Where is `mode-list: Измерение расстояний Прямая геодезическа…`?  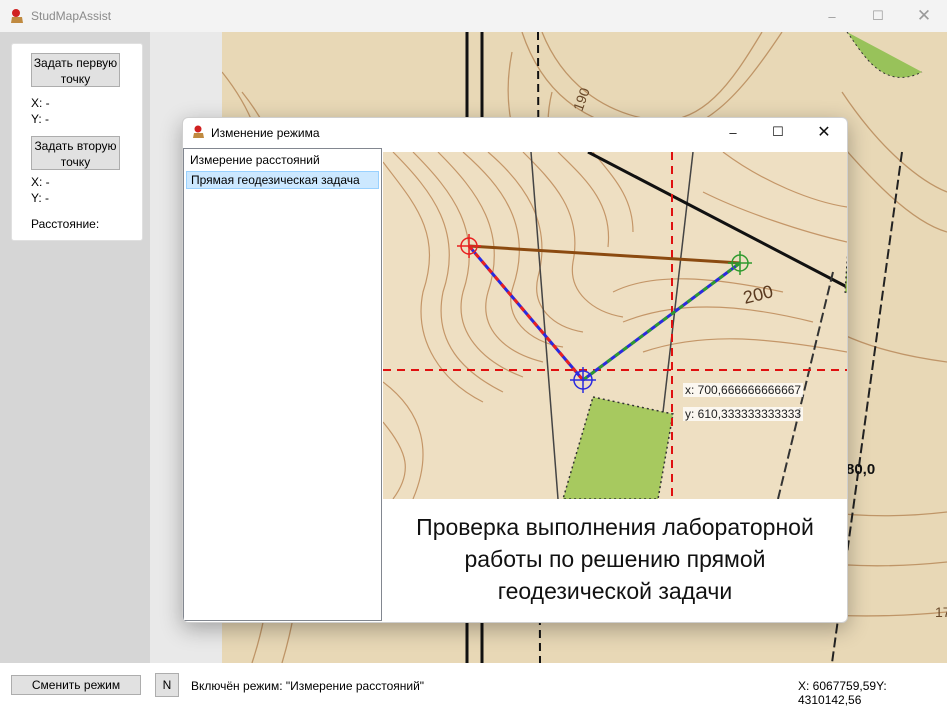
mode-list: Измерение расстояний Прямая геодезическа… is located at coordinates (282, 384).